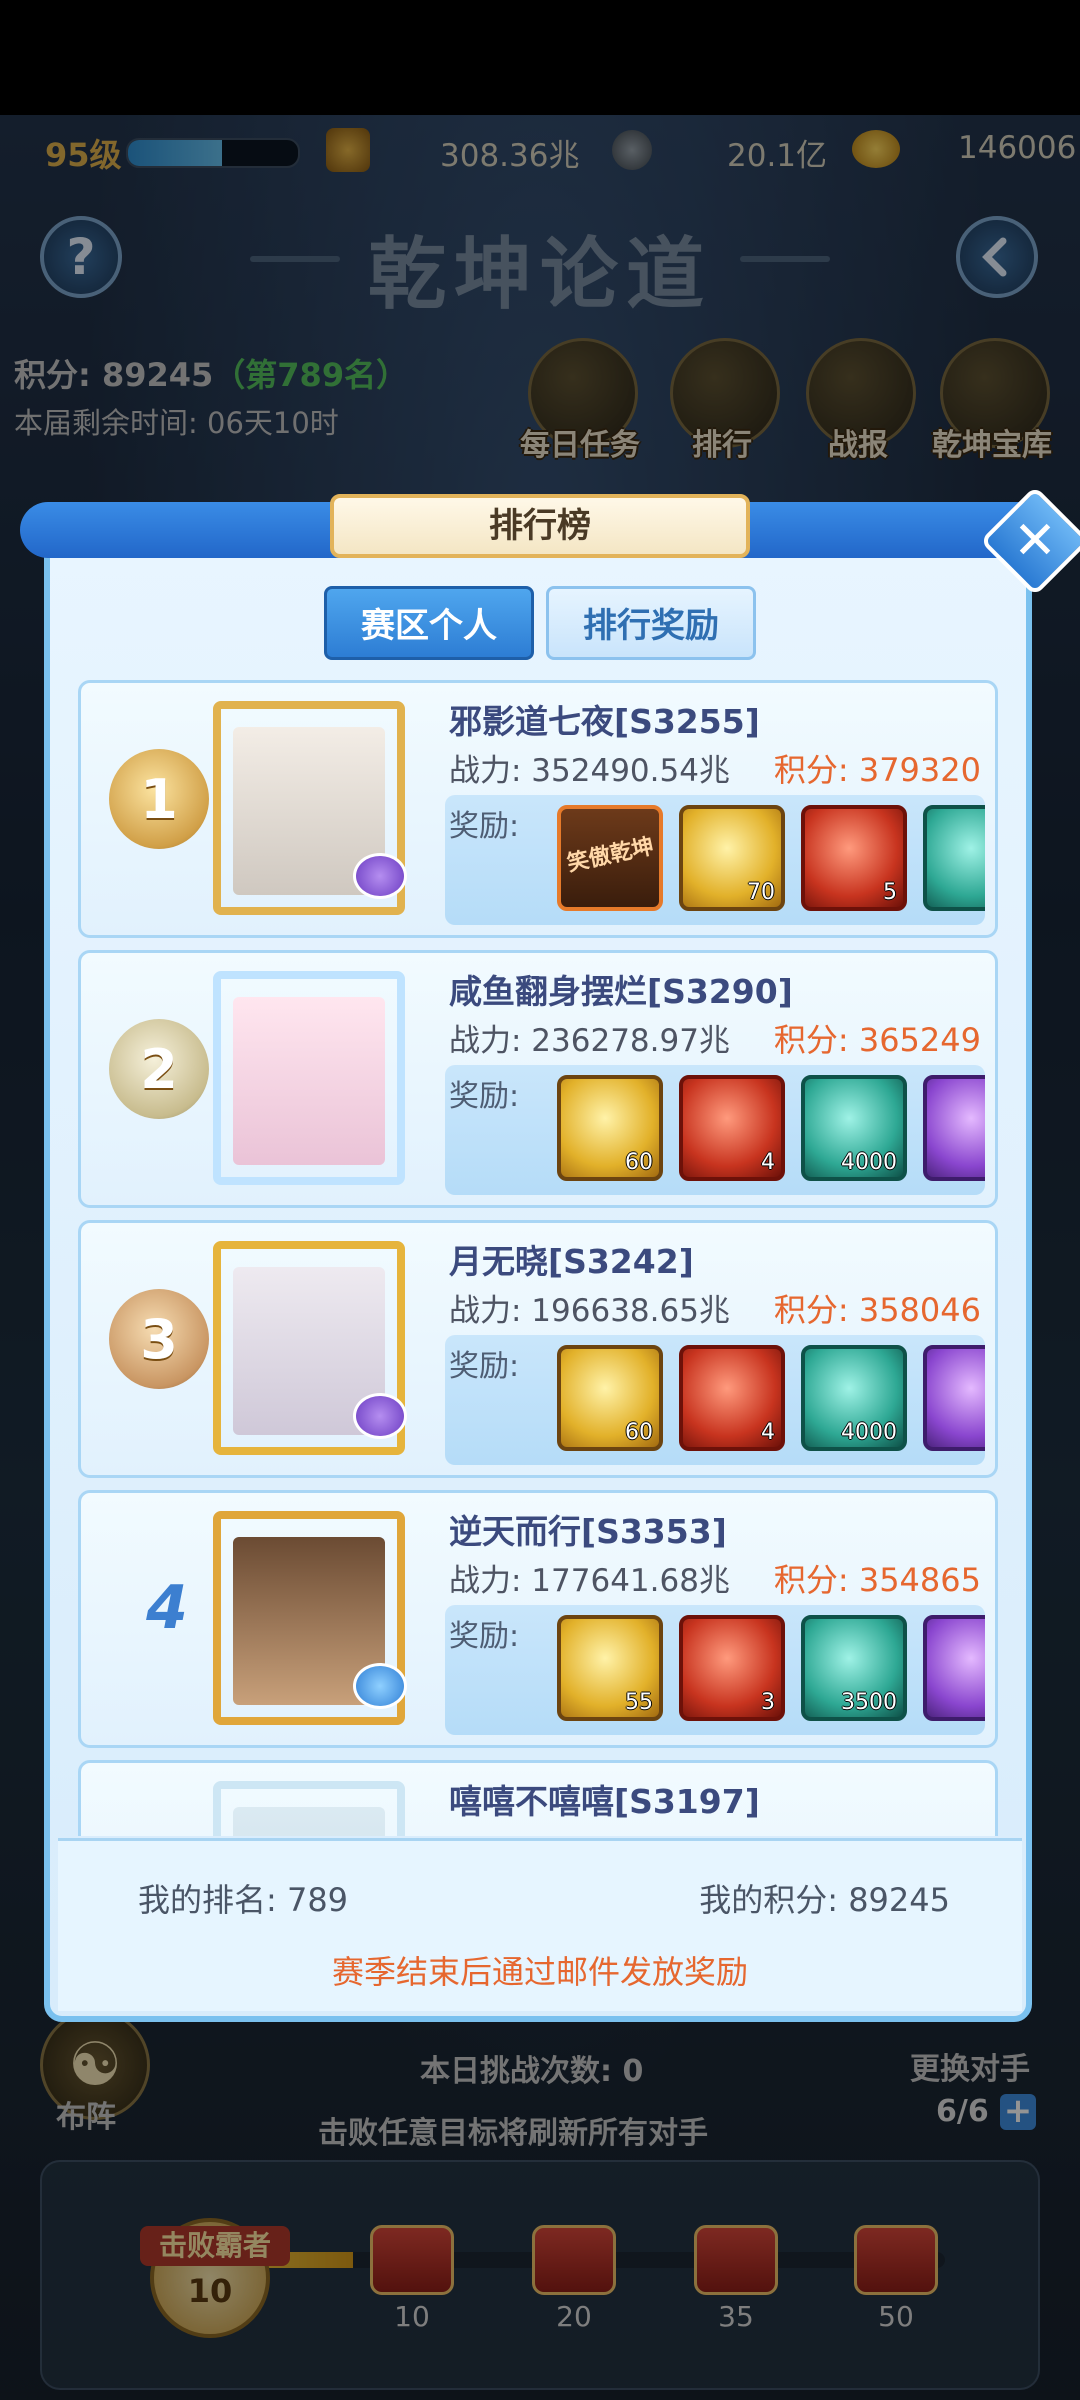 Image resolution: width=1080 pixels, height=2400 pixels. What do you see at coordinates (732, 1668) in the screenshot?
I see `red-reward-item-icon: 3` at bounding box center [732, 1668].